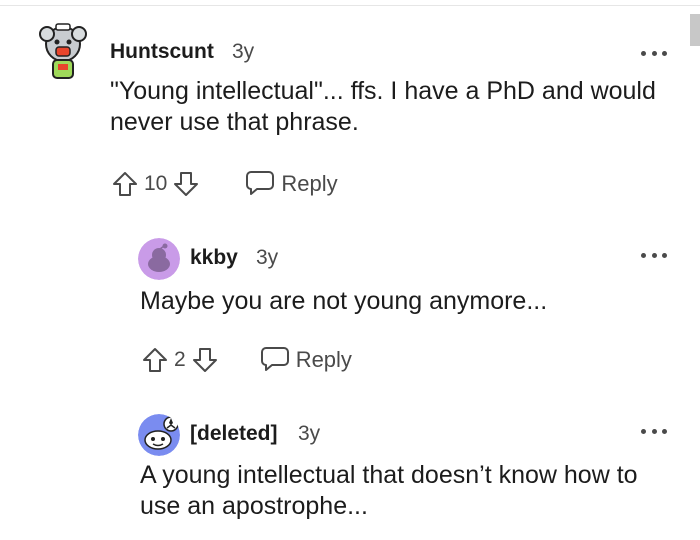 Image resolution: width=700 pixels, height=540 pixels. What do you see at coordinates (350, 3) in the screenshot?
I see `top-divider` at bounding box center [350, 3].